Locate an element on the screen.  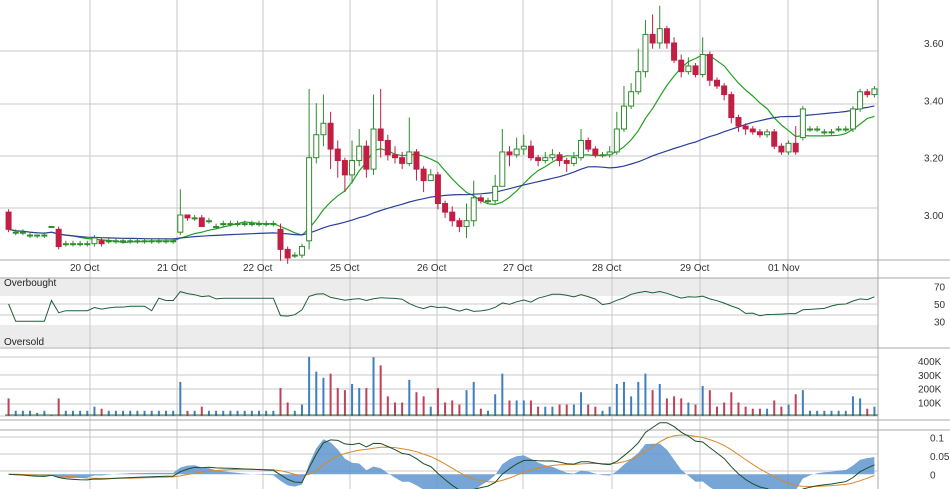
volume-tick-label: 100K is located at coordinates (930, 403).